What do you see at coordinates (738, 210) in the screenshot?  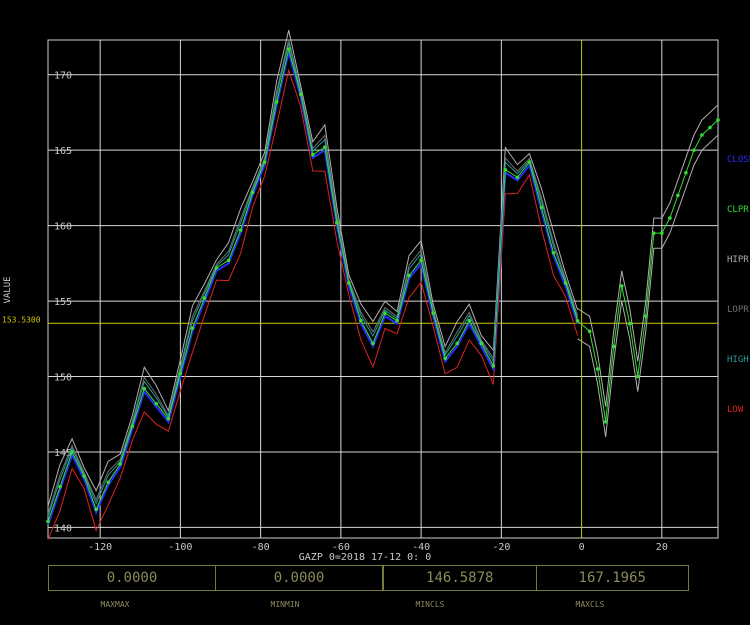 I see `legend-label-clpr: CLPR` at bounding box center [738, 210].